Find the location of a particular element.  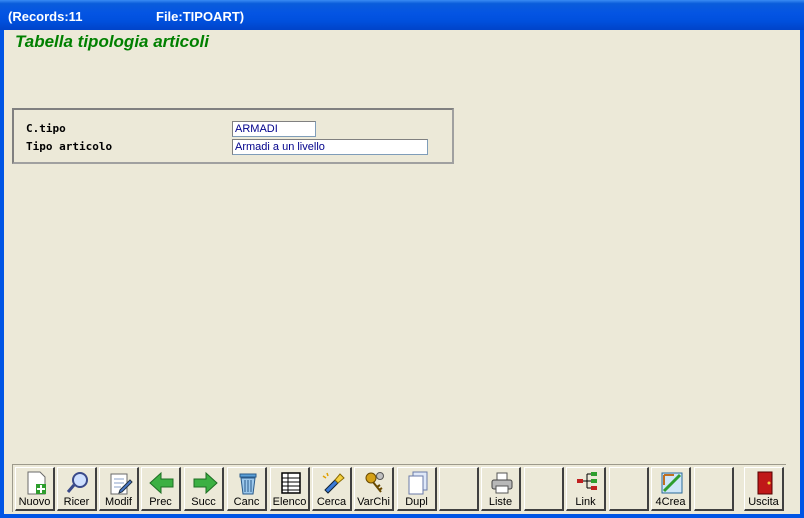

ricer-button: Ricer is located at coordinates (77, 489).